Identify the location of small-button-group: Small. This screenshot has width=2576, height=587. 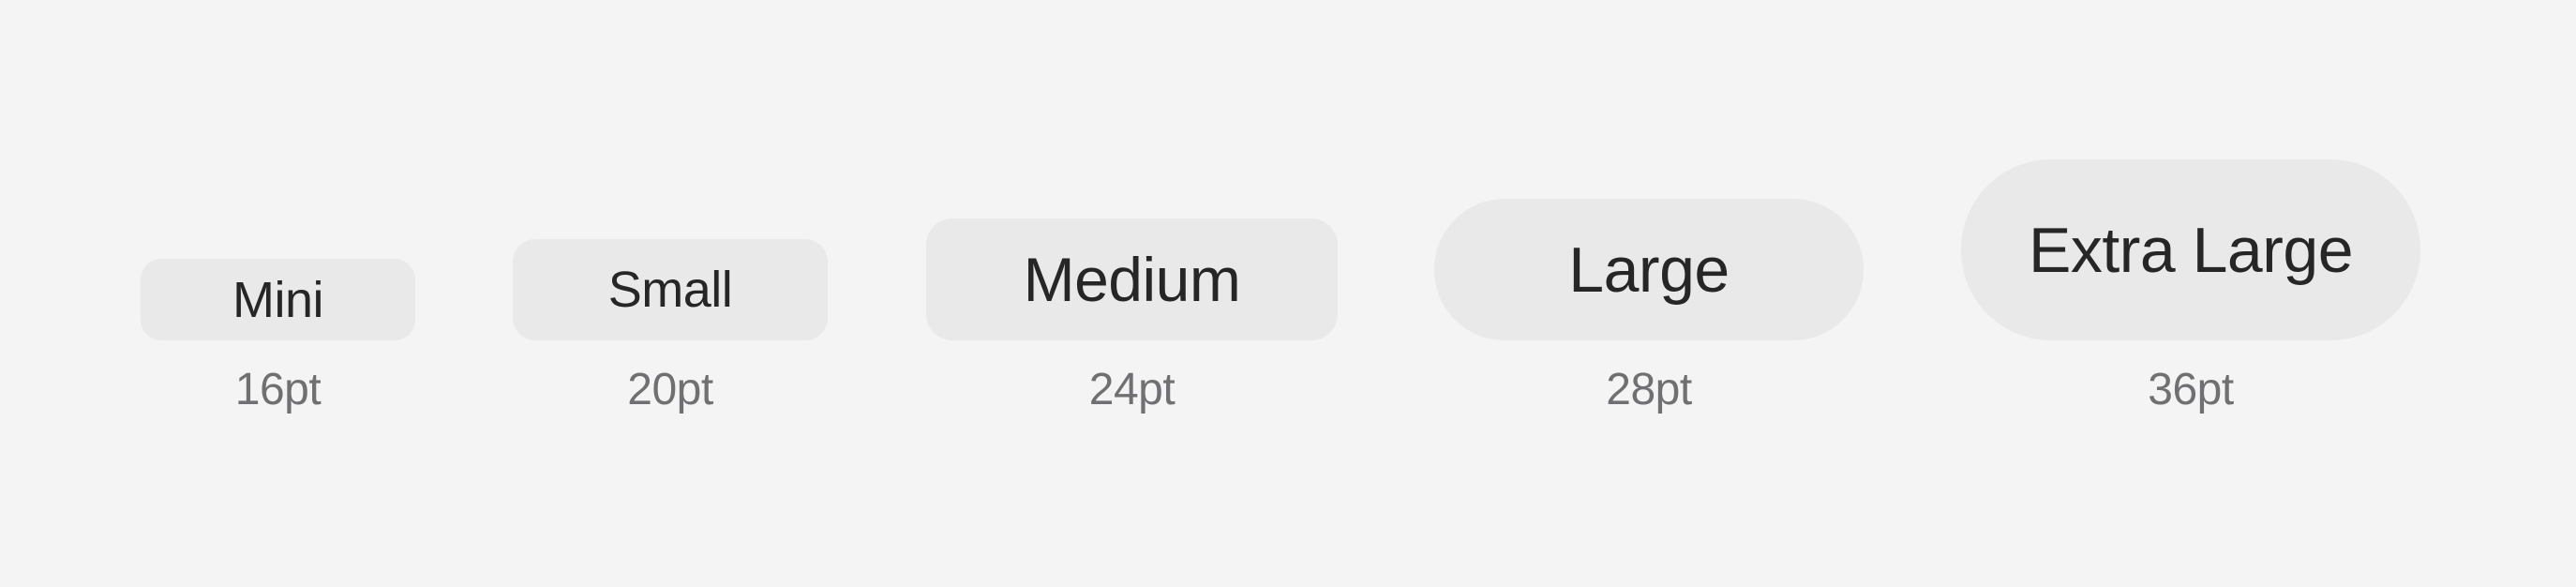
(670, 289).